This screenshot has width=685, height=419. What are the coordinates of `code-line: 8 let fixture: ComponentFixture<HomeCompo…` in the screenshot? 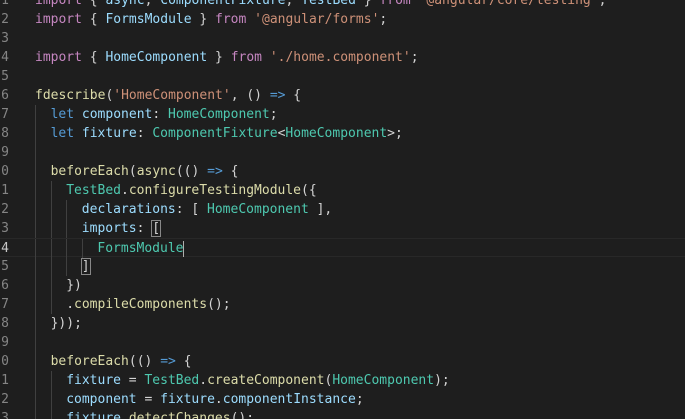 It's located at (342, 133).